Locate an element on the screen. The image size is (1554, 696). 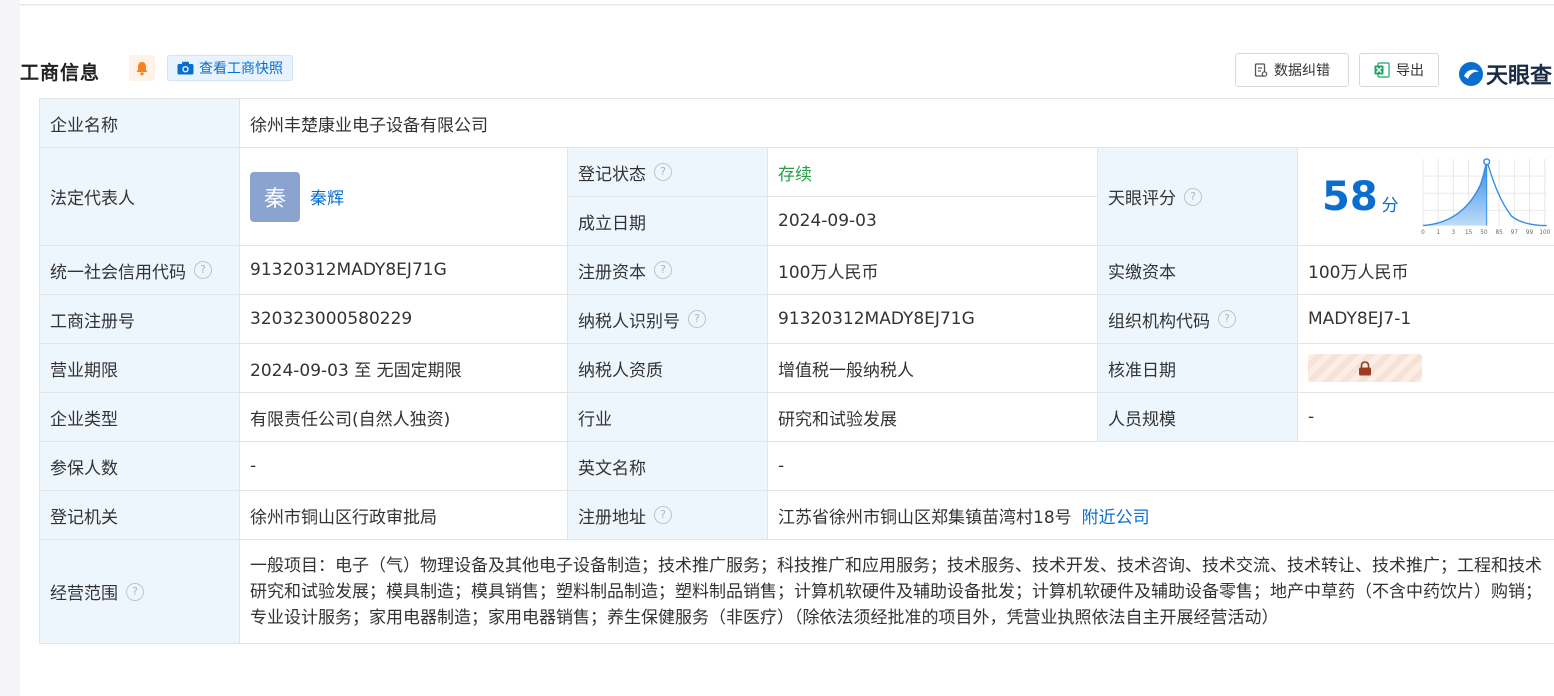
locked-value is located at coordinates (1365, 368).